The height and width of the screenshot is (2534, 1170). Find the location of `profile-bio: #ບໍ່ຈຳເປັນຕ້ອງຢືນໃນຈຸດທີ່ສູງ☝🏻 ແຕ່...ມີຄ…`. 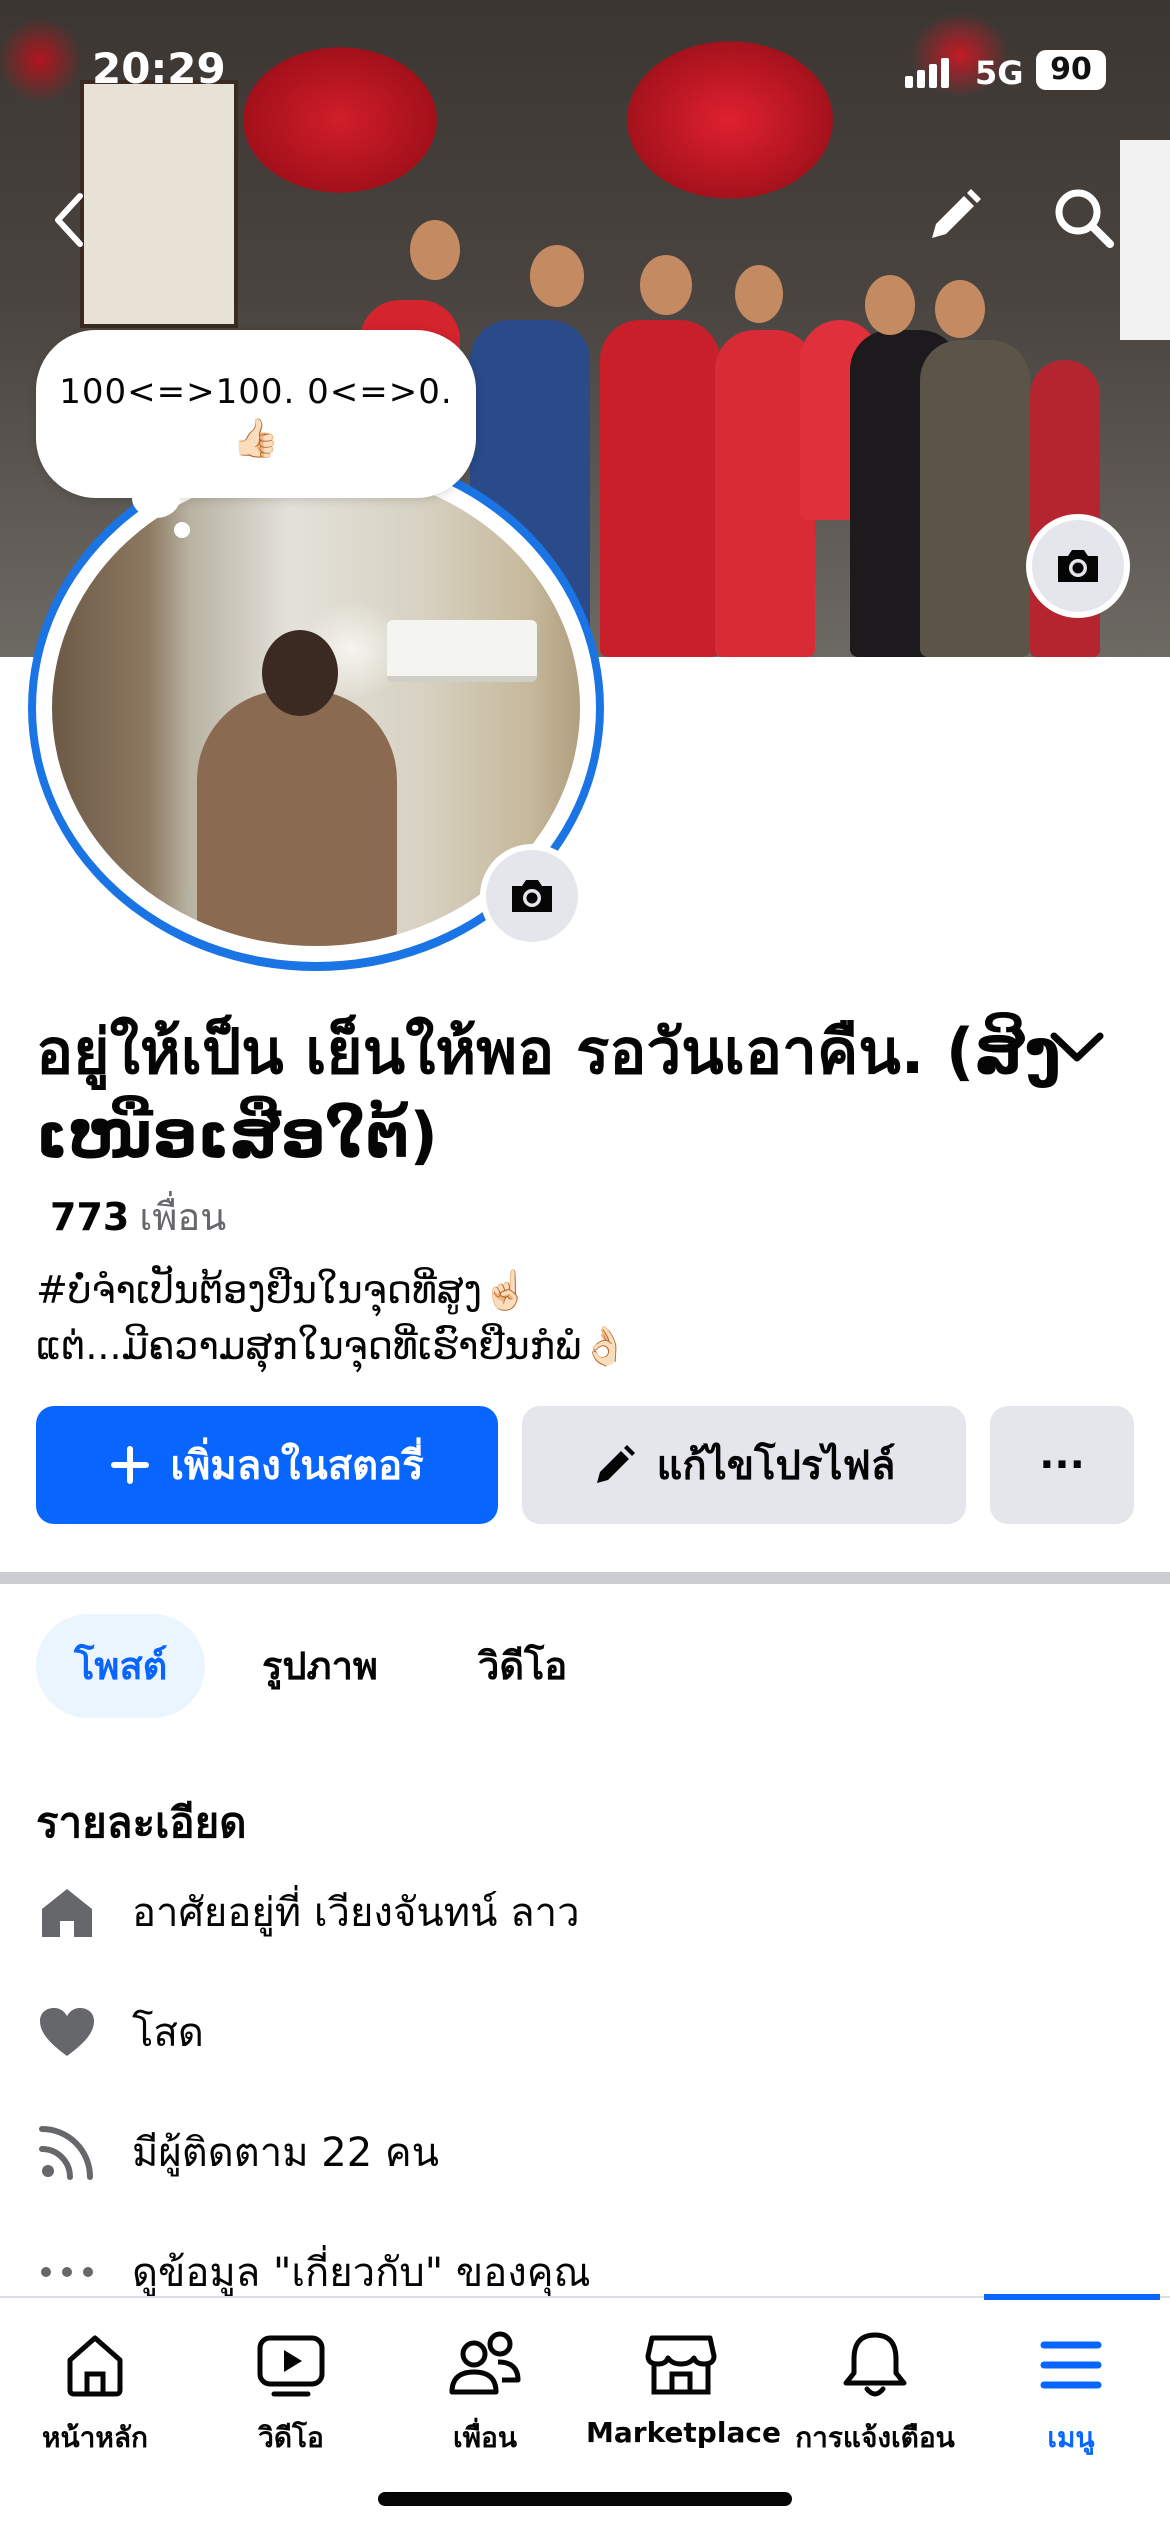

profile-bio: #ບໍ່ຈຳເປັນຕ້ອງຢືນໃນຈຸດທີ່ສູງ☝🏻 ແຕ່...ມີຄ… is located at coordinates (586, 1318).